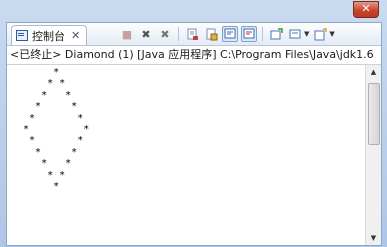  What do you see at coordinates (373, 72) in the screenshot?
I see `scroll-up-icon: ▲` at bounding box center [373, 72].